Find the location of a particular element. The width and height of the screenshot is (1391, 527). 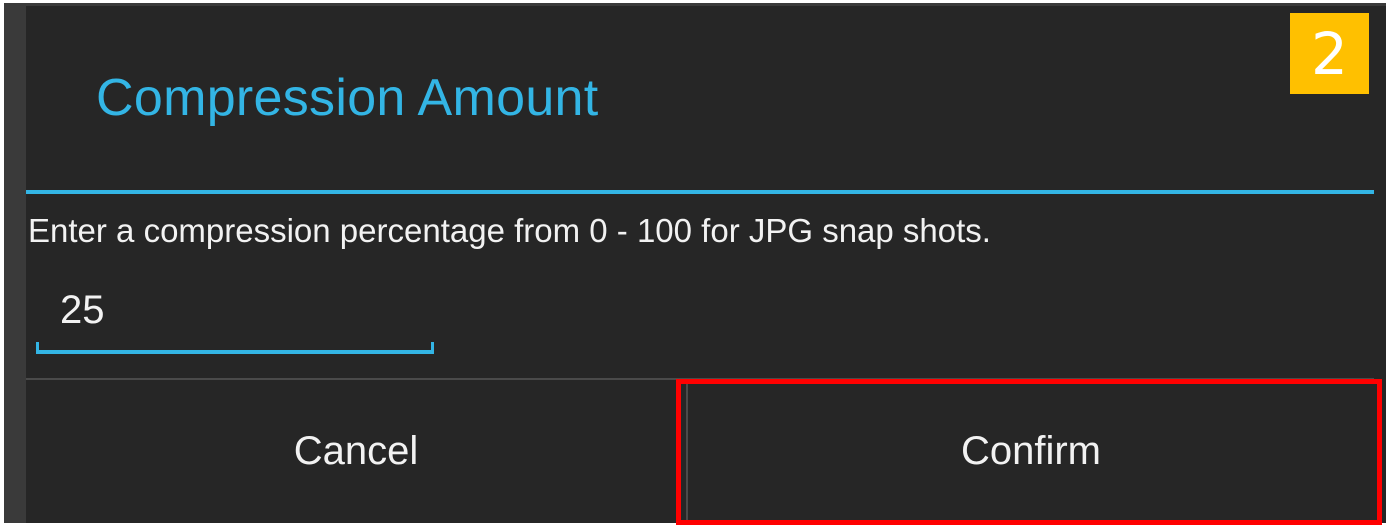

confirm-button: Confirm is located at coordinates (1031, 451).